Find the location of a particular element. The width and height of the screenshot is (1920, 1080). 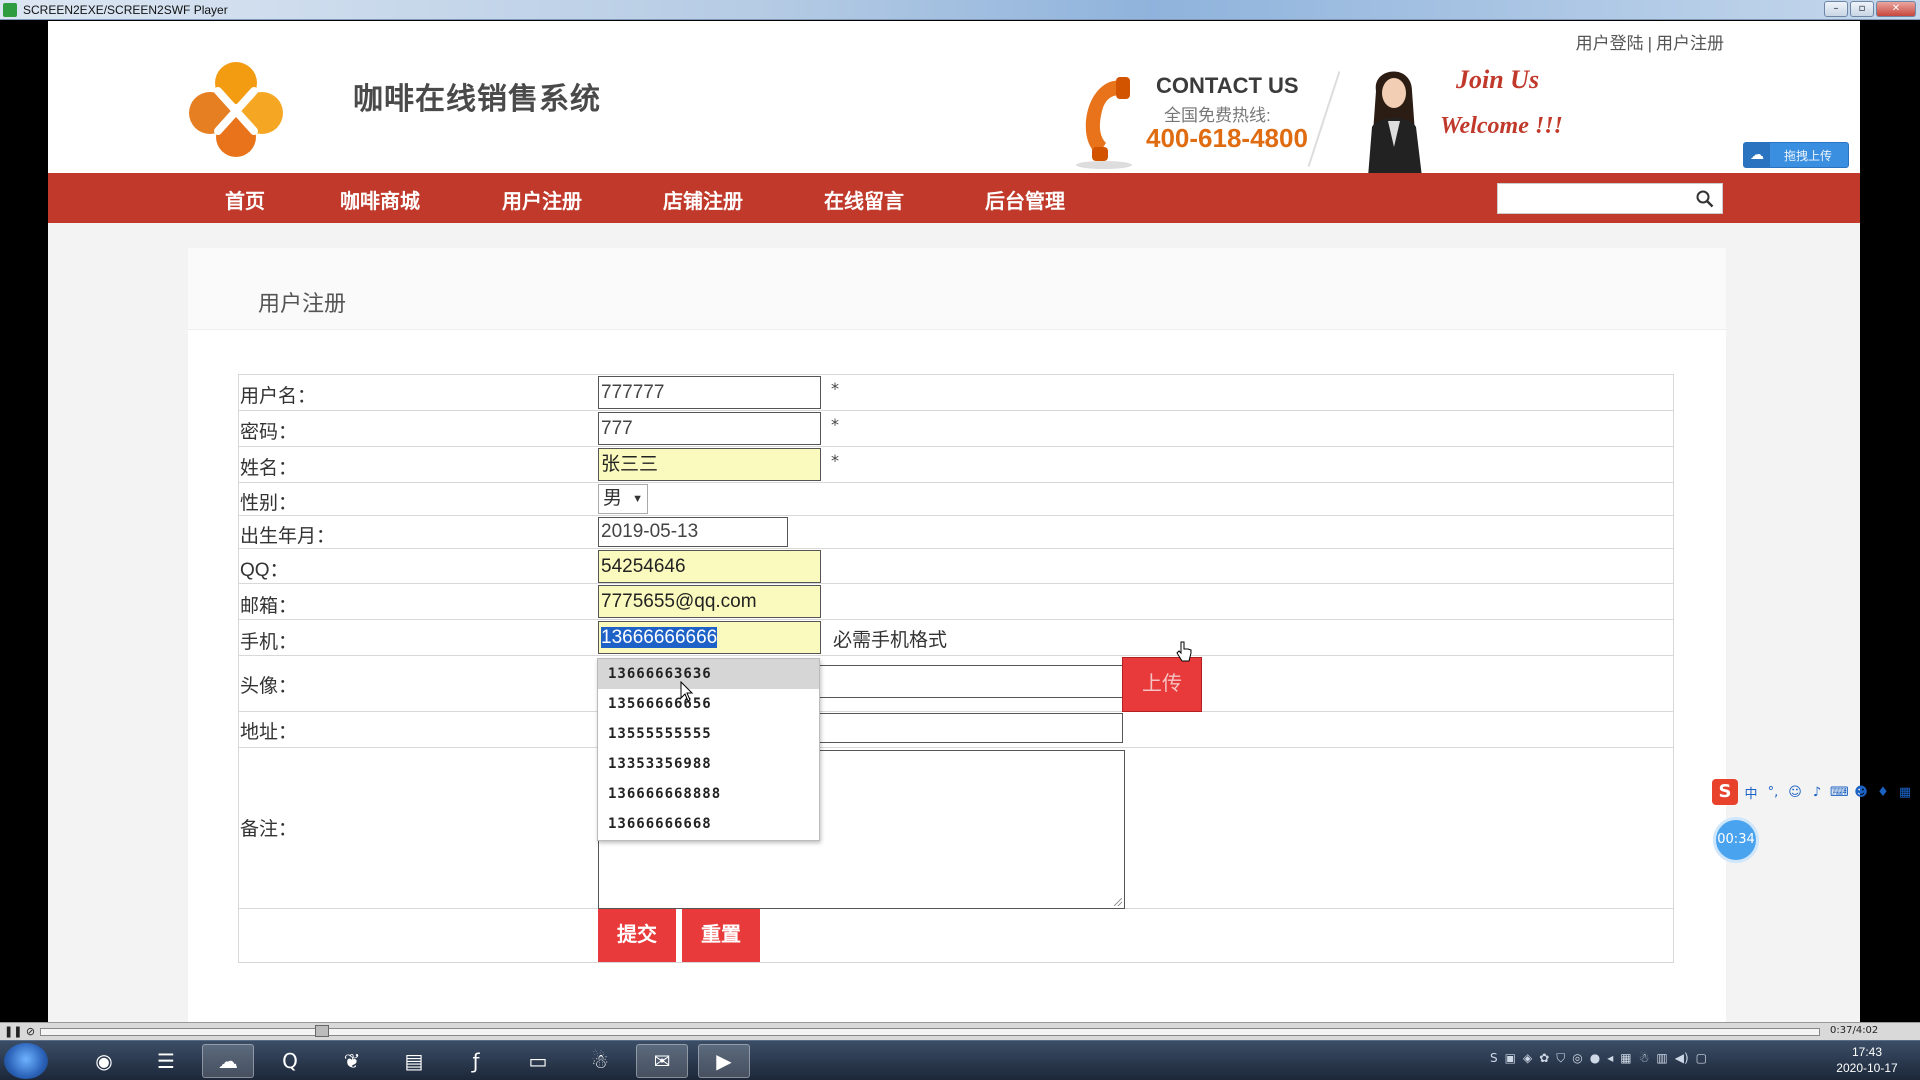

login-link: 用户登陆 is located at coordinates (1610, 43).